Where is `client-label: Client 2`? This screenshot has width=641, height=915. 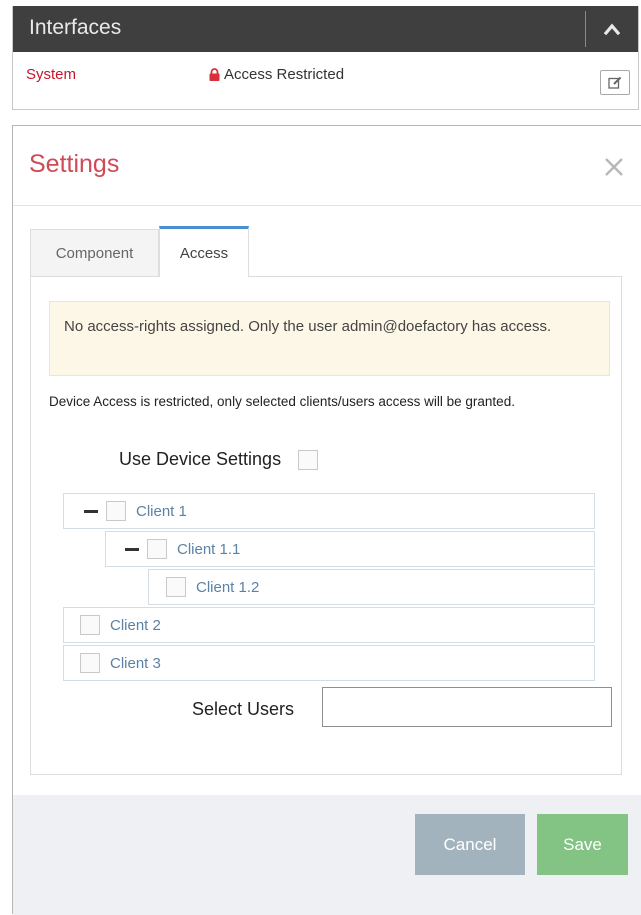 client-label: Client 2 is located at coordinates (135, 625).